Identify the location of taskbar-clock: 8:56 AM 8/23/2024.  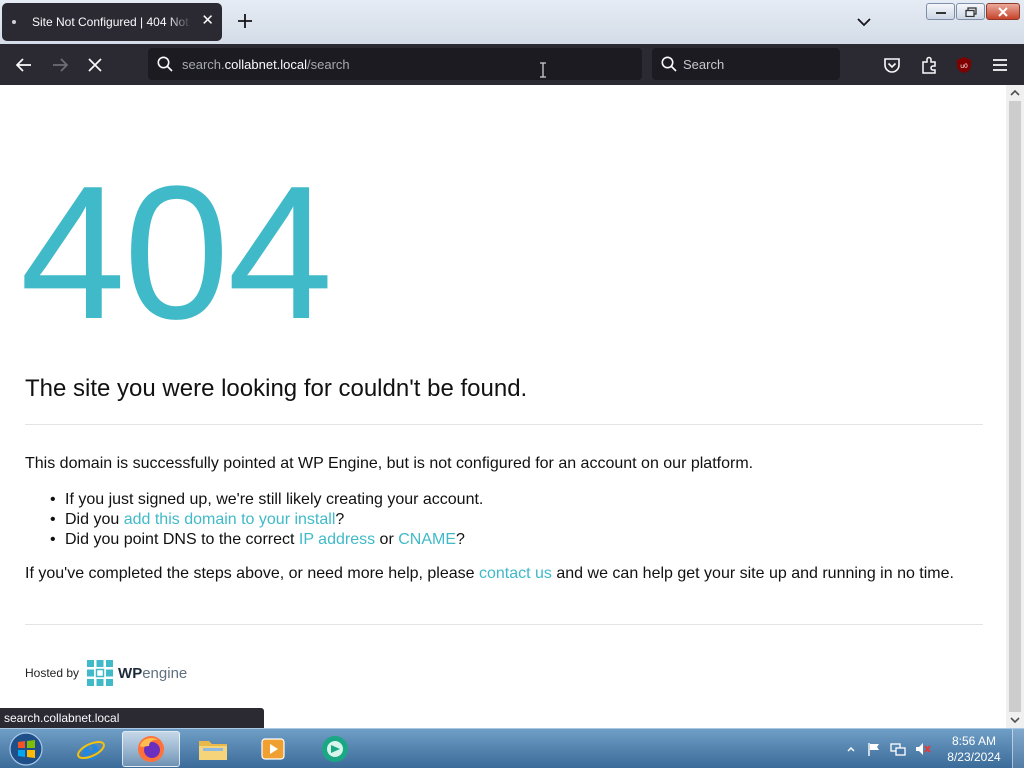
(974, 749).